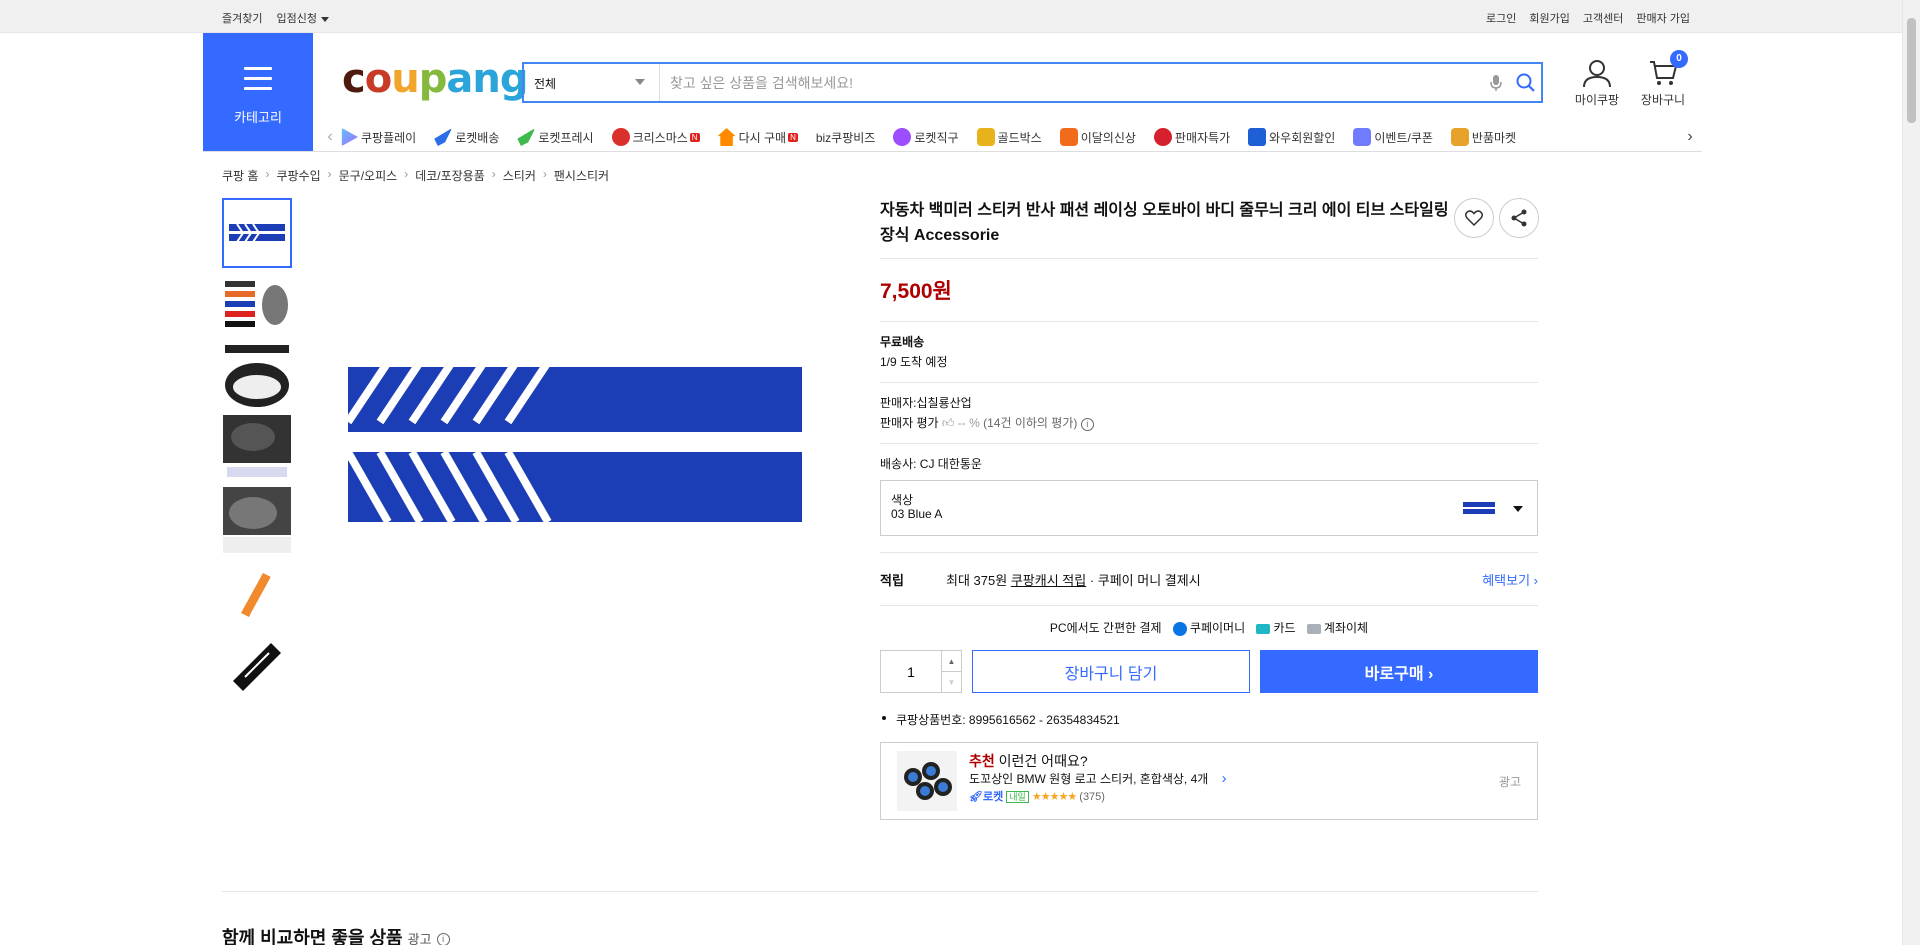 Image resolution: width=1920 pixels, height=945 pixels. I want to click on nav-item-events: 이벤트/쿠폰, so click(1393, 137).